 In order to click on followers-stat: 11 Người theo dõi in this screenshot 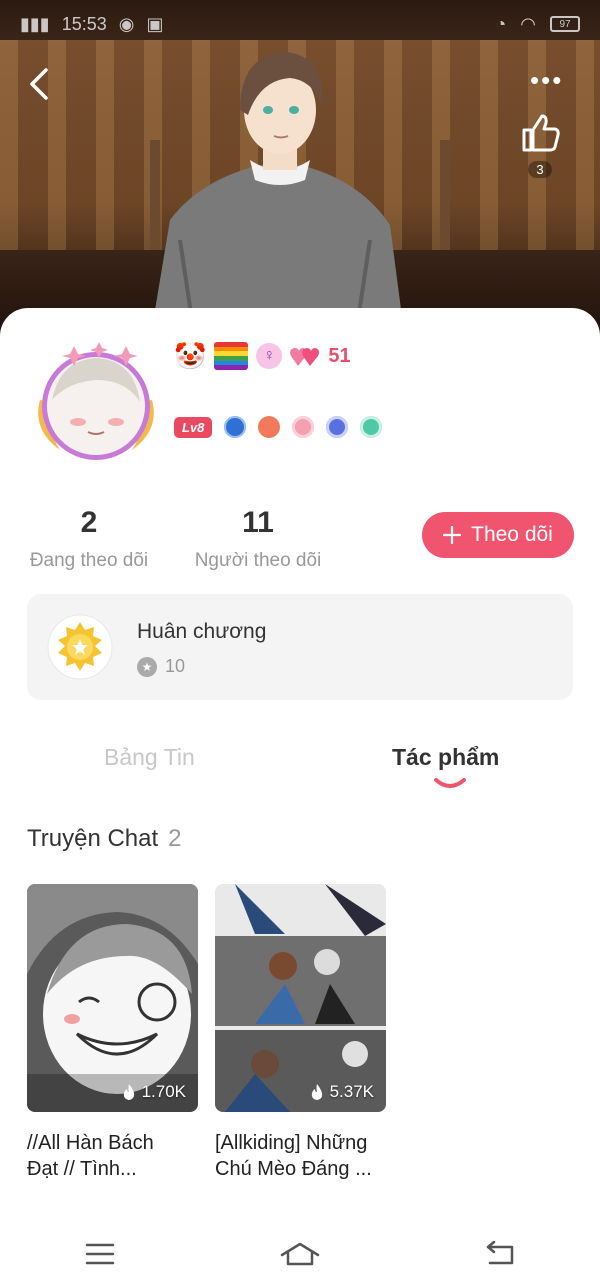, I will do `click(258, 539)`.